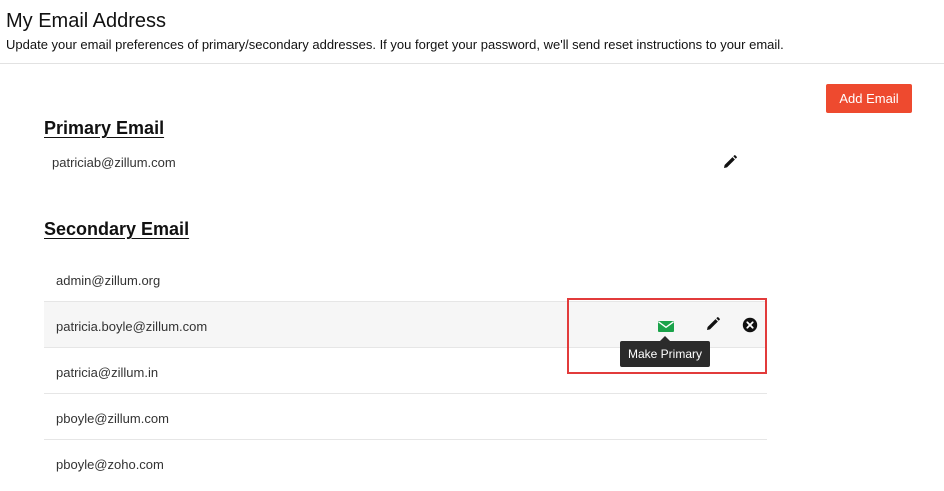  Describe the element at coordinates (666, 326) in the screenshot. I see `envelope-icon` at that location.